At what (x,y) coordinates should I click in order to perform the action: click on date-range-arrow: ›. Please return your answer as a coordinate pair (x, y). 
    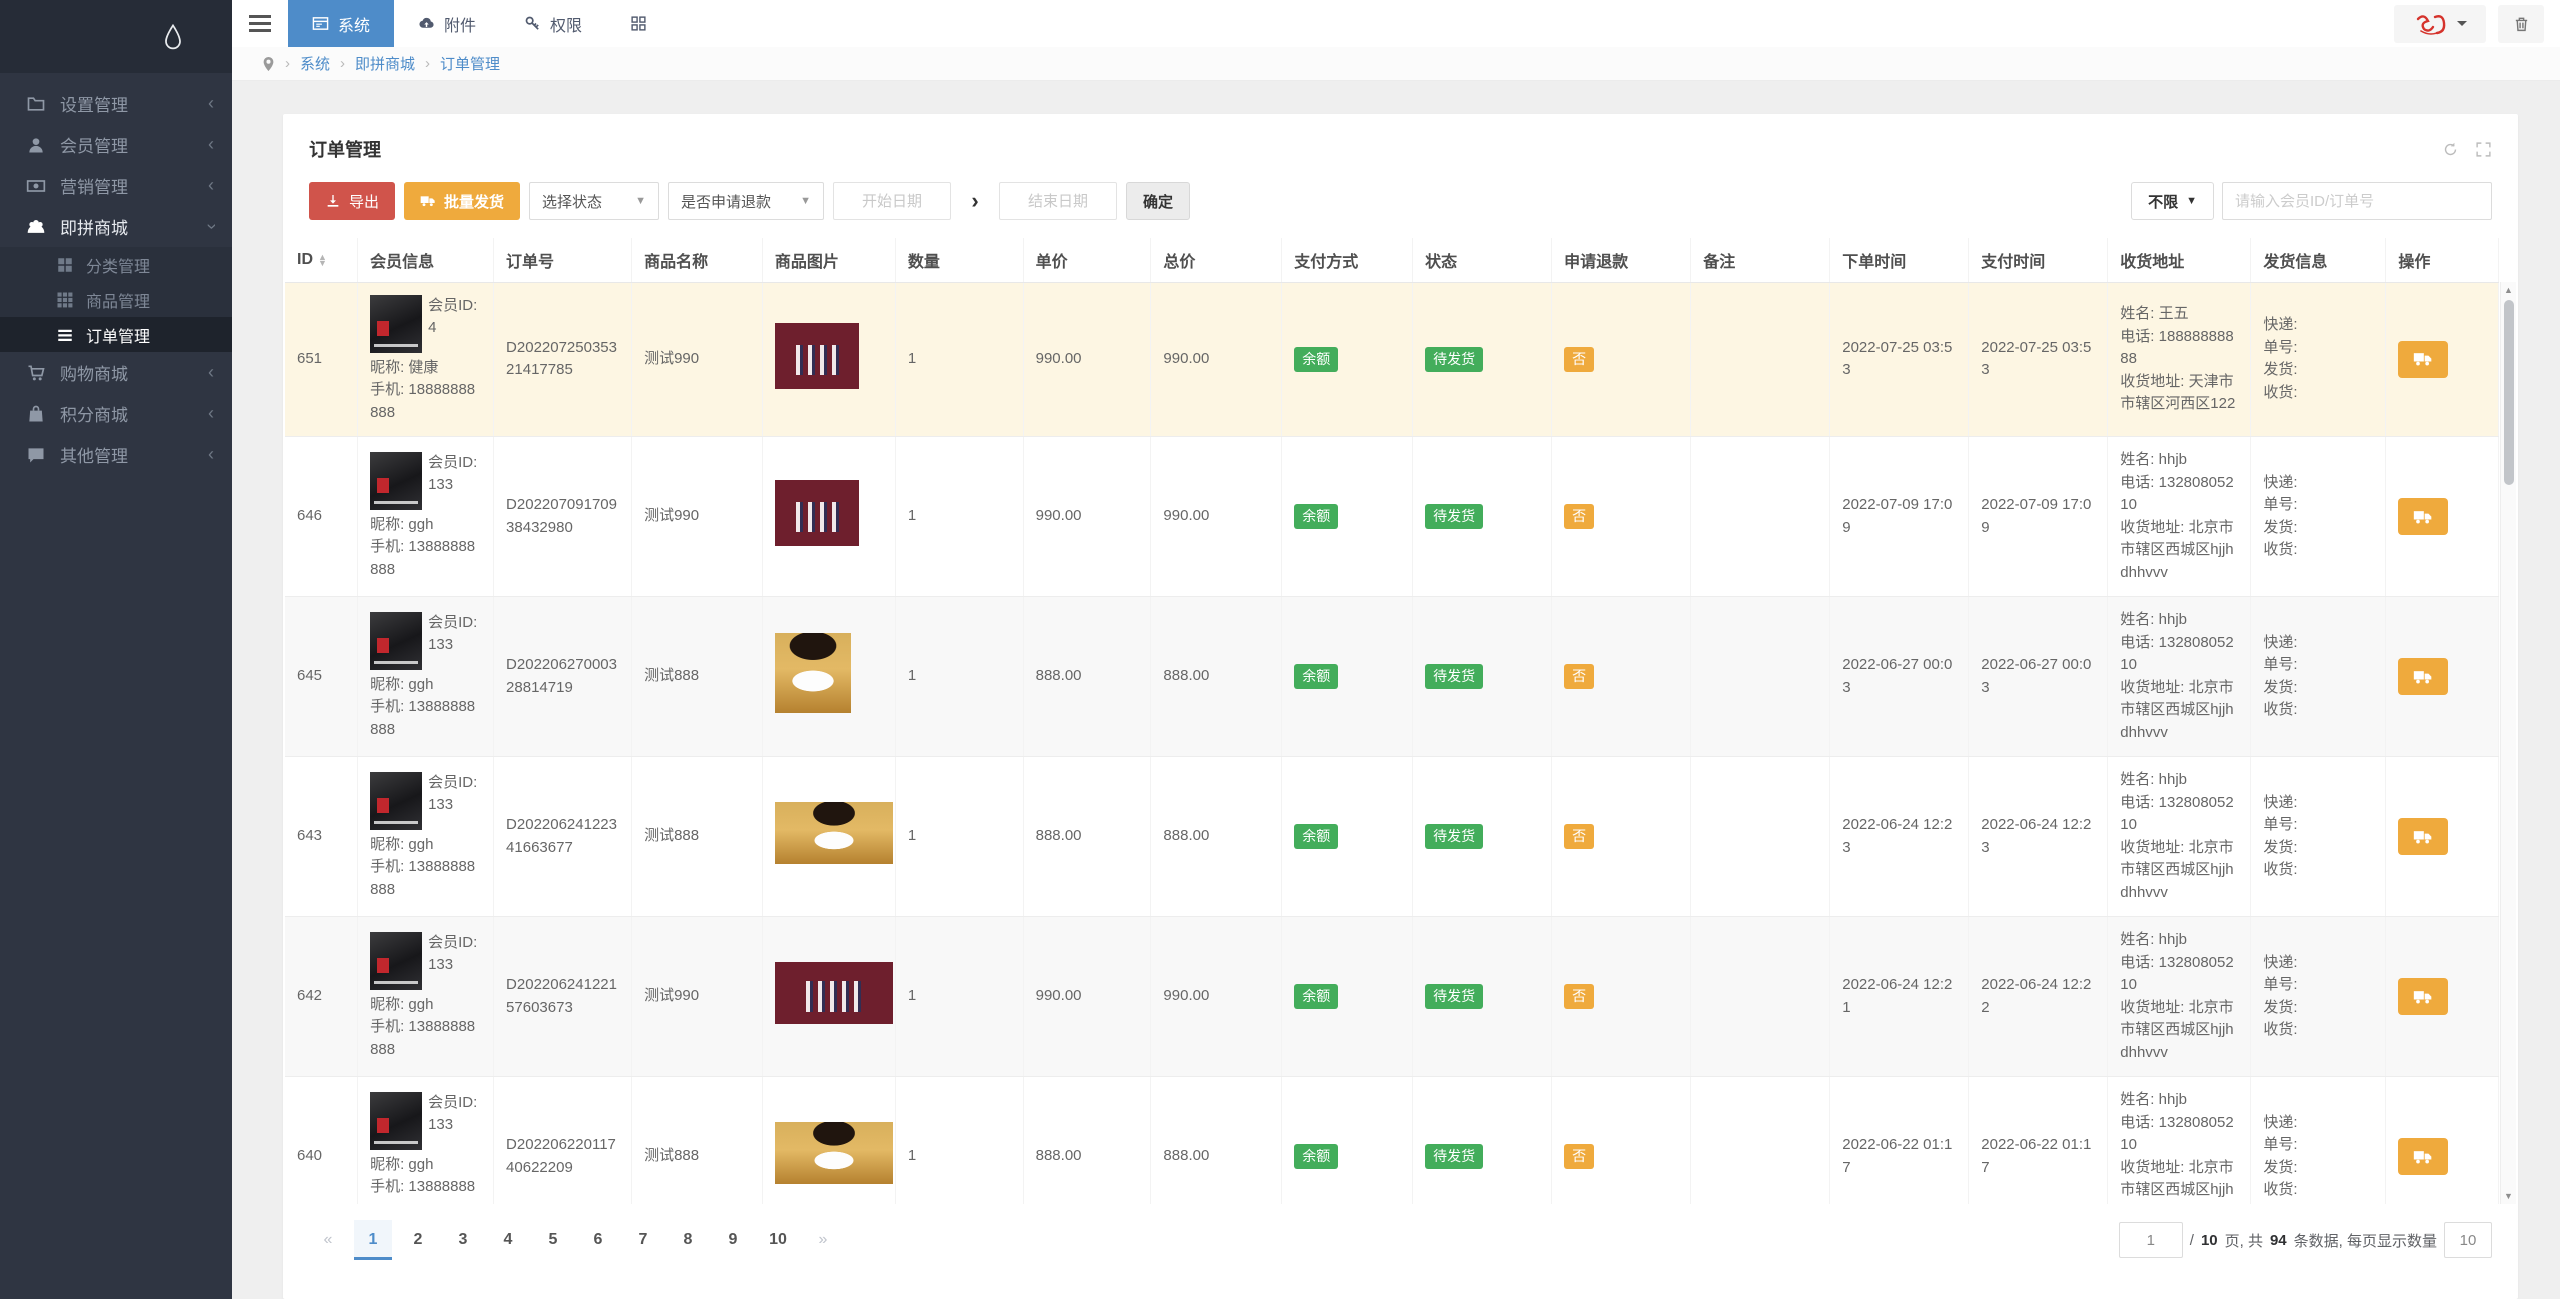
    Looking at the image, I should click on (975, 201).